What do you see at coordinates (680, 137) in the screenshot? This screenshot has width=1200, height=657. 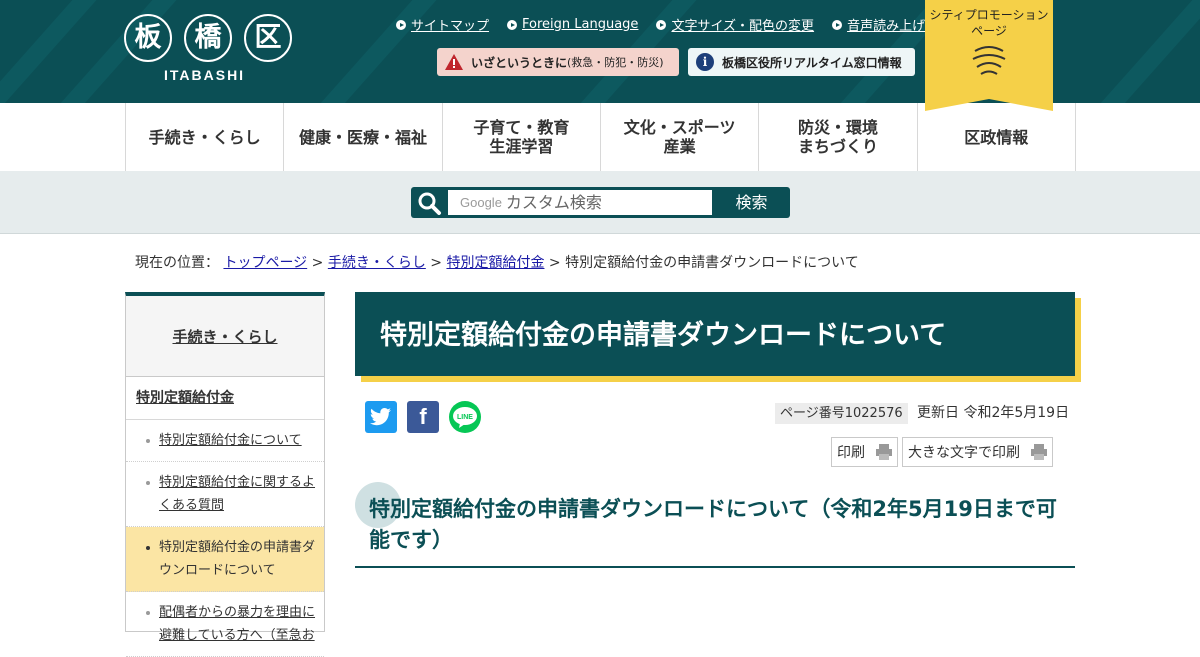 I see `nav-culture-sports: 文化・スポーツ 産業` at bounding box center [680, 137].